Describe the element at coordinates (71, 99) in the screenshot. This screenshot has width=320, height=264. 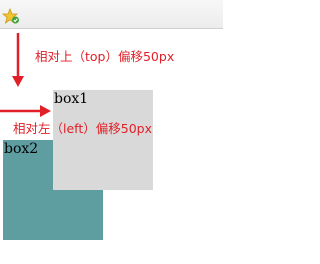
I see `box1-label: box1` at that location.